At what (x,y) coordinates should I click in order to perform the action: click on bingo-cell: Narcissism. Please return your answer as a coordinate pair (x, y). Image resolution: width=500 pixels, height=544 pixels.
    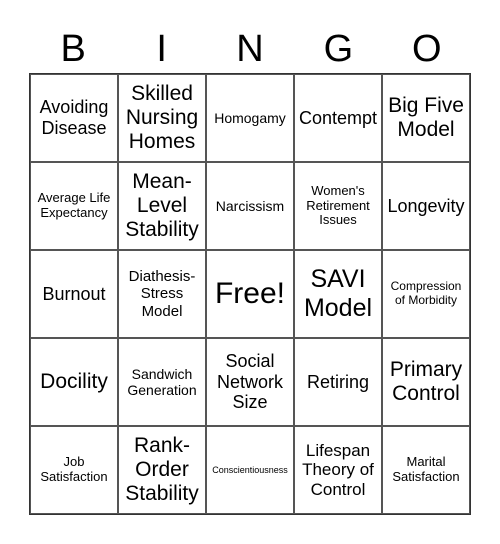
    Looking at the image, I should click on (250, 206).